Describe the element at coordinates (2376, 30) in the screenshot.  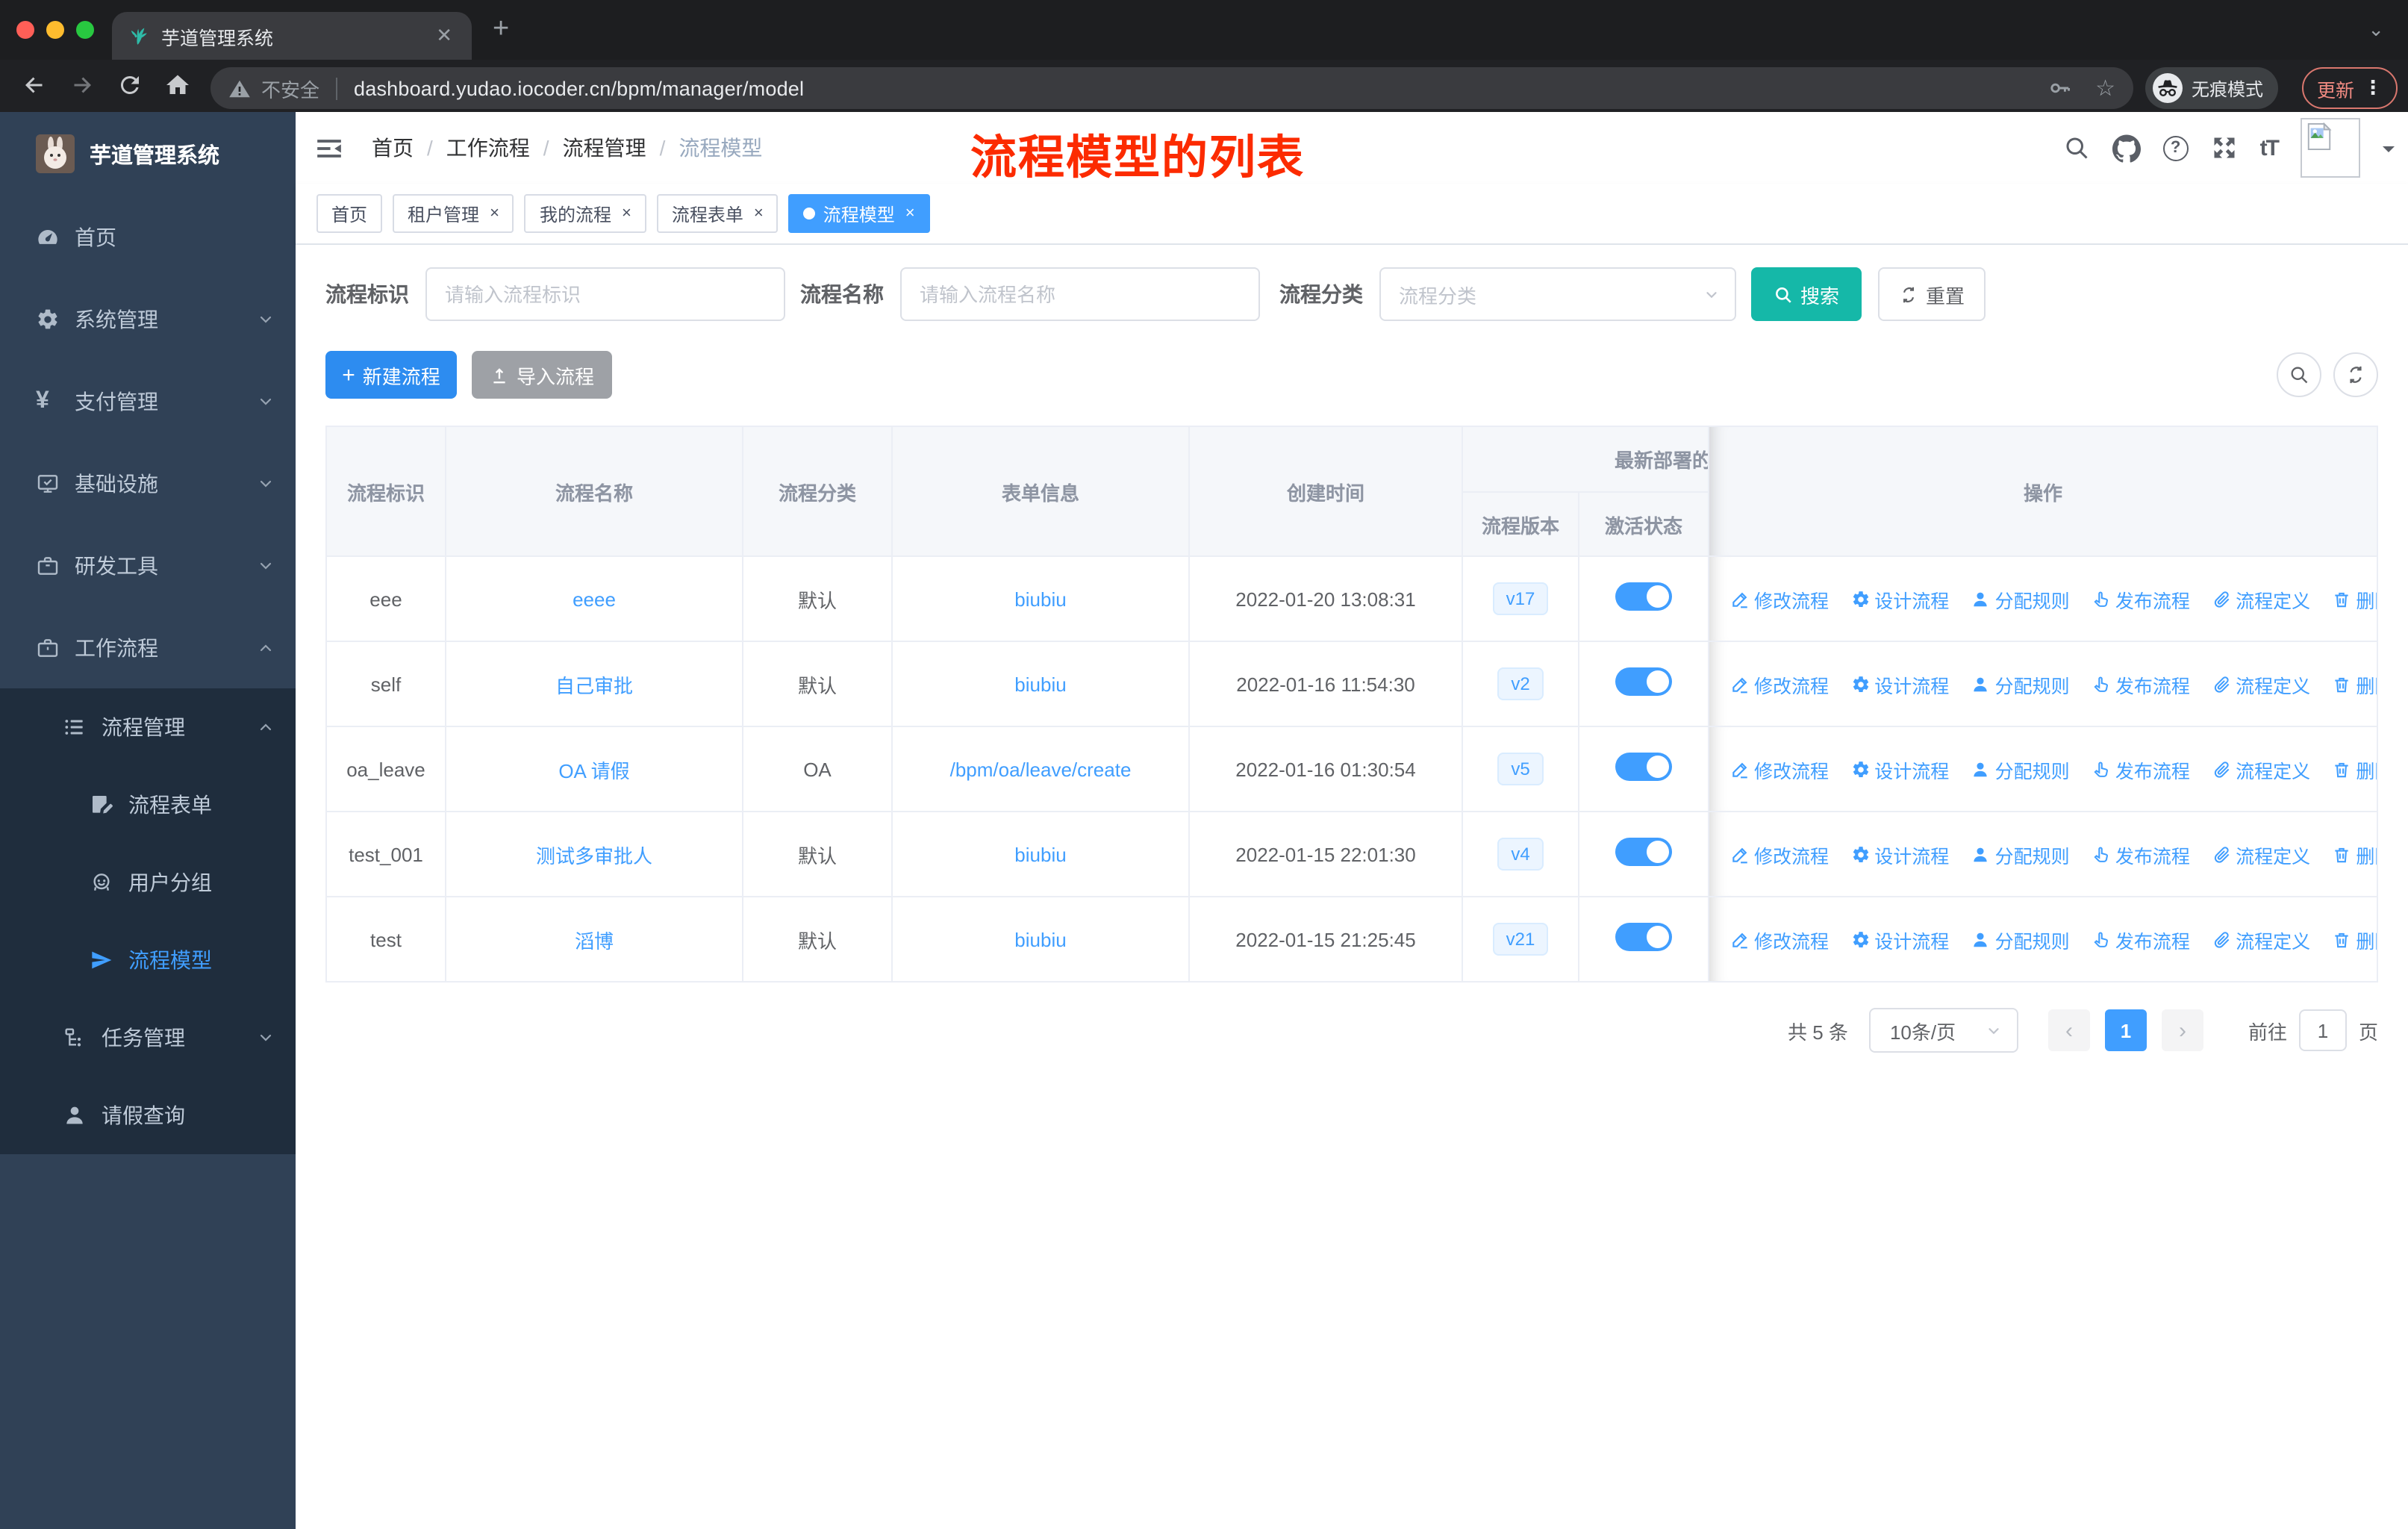
I see `tab-search-chevron-icon: ⌄` at that location.